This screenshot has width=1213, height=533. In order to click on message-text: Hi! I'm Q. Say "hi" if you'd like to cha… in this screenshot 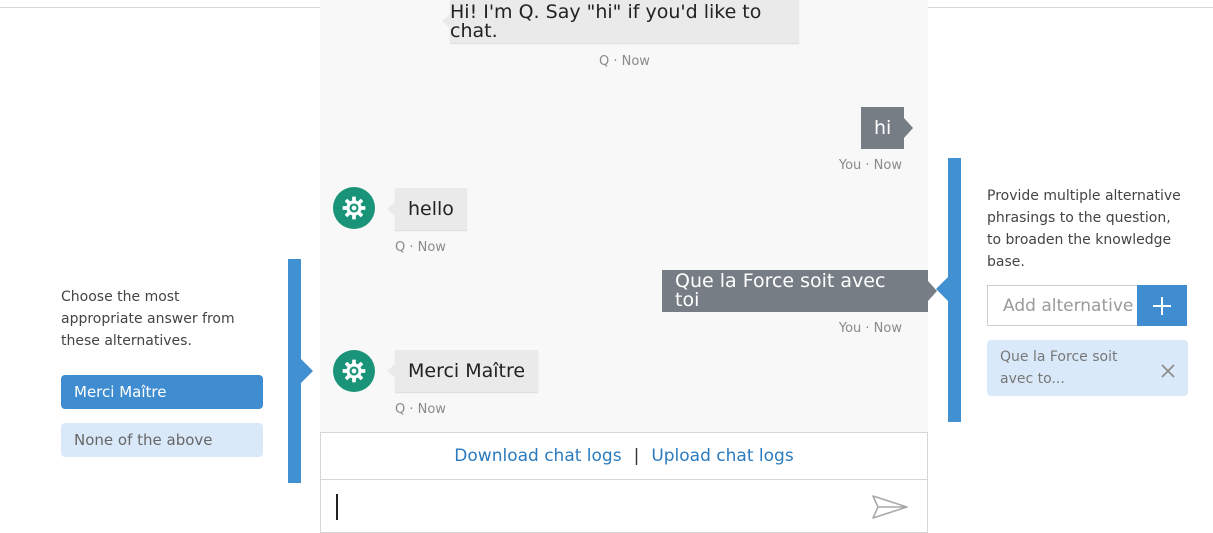, I will do `click(606, 21)`.